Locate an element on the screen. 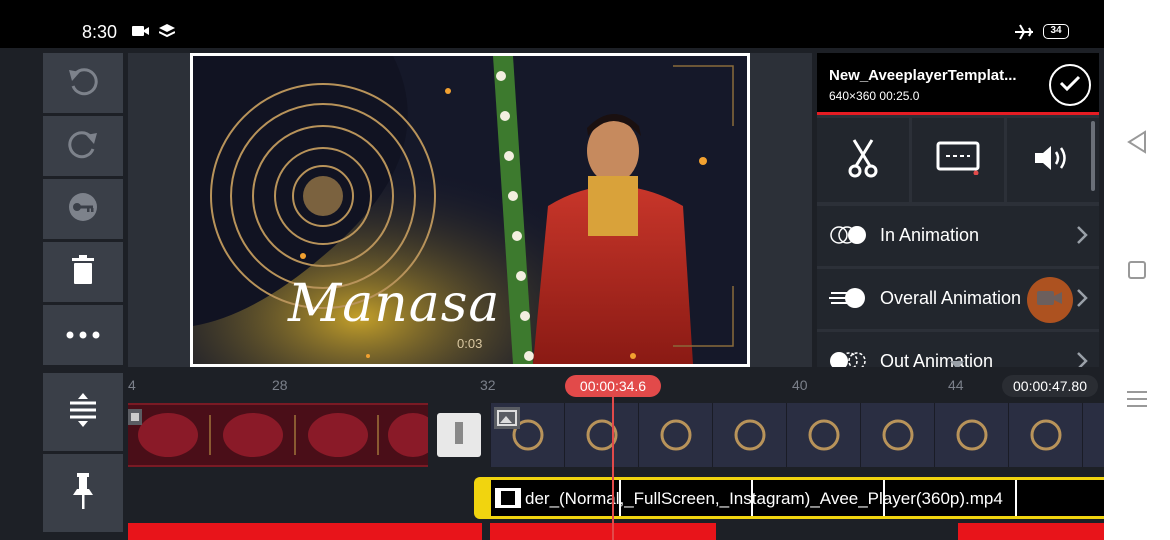  recents-icon is located at coordinates (1137, 401).